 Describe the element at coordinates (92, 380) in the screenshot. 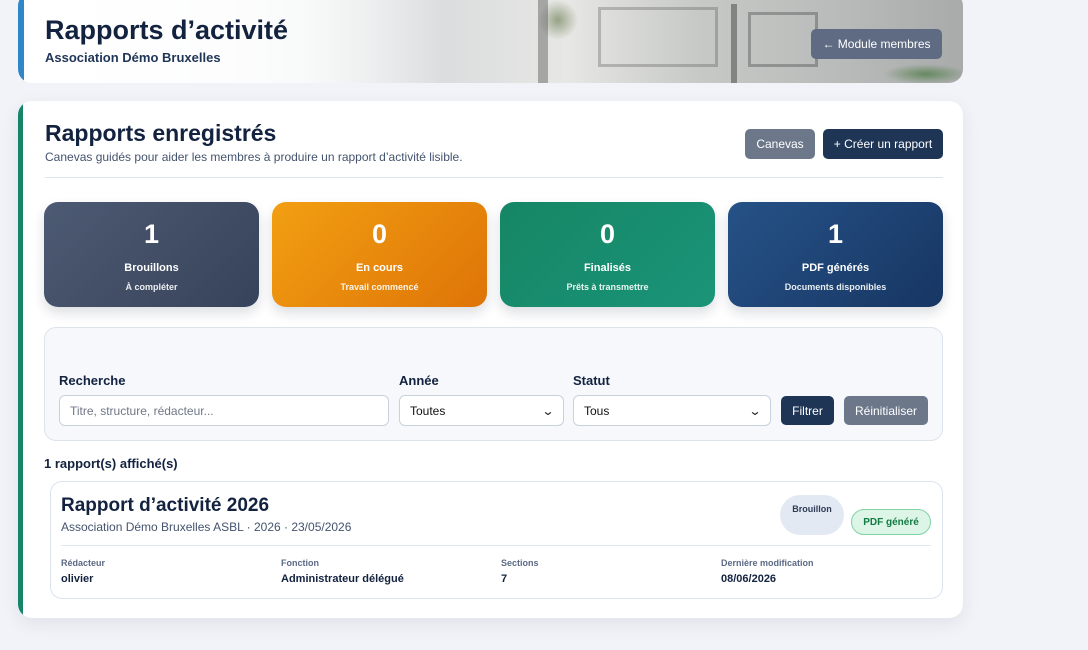

I see `search-label: Recherche` at that location.